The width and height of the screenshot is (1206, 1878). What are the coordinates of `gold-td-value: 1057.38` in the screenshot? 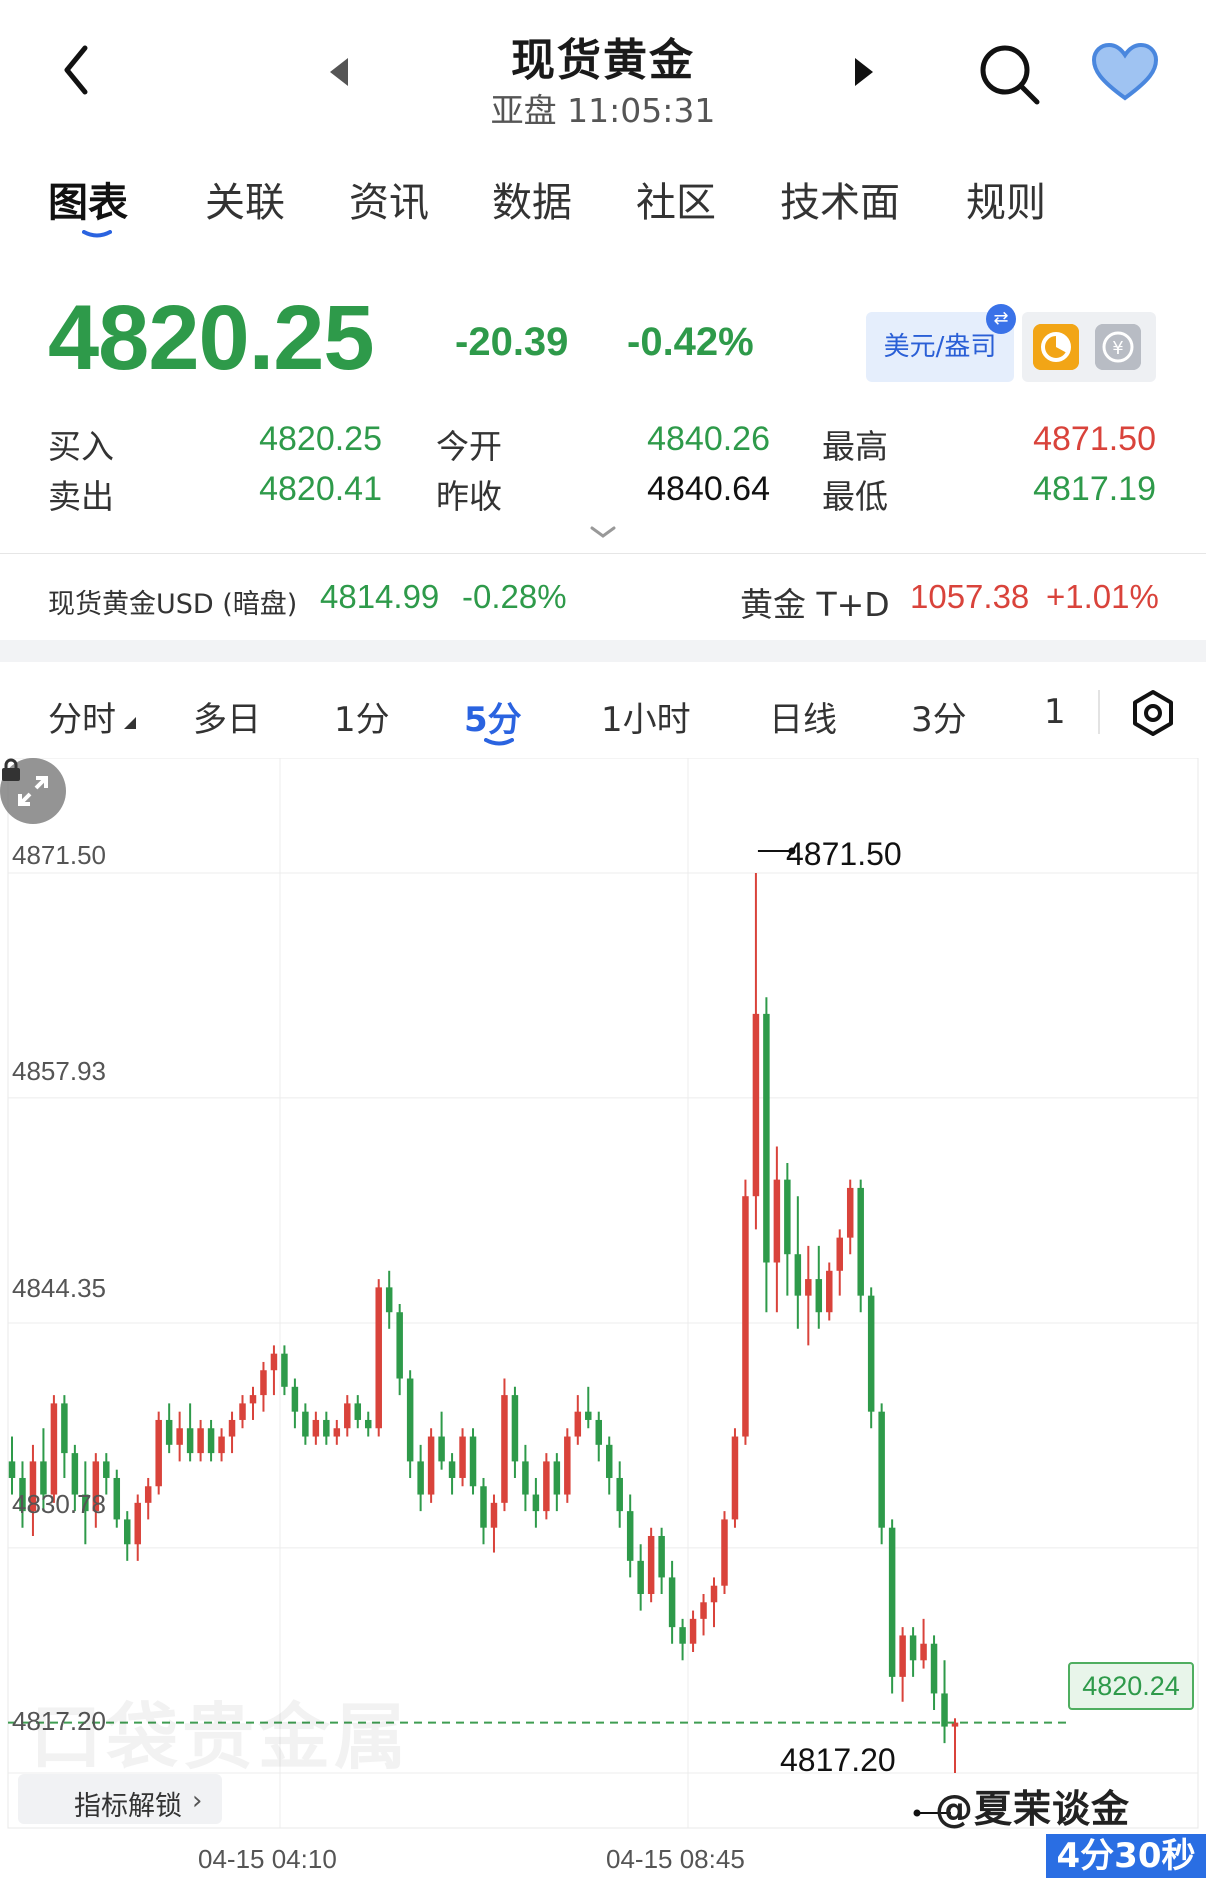 It's located at (970, 596).